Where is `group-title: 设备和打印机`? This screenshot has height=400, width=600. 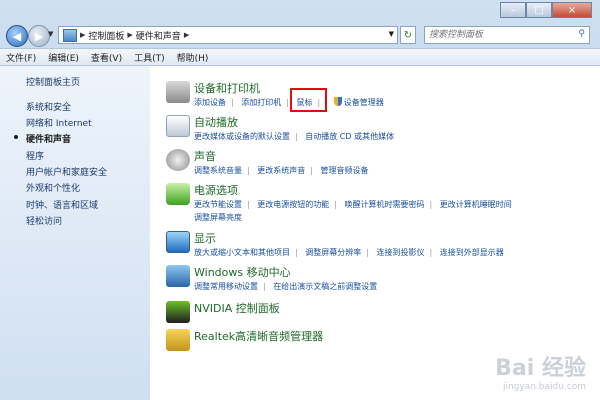 group-title: 设备和打印机 is located at coordinates (227, 88).